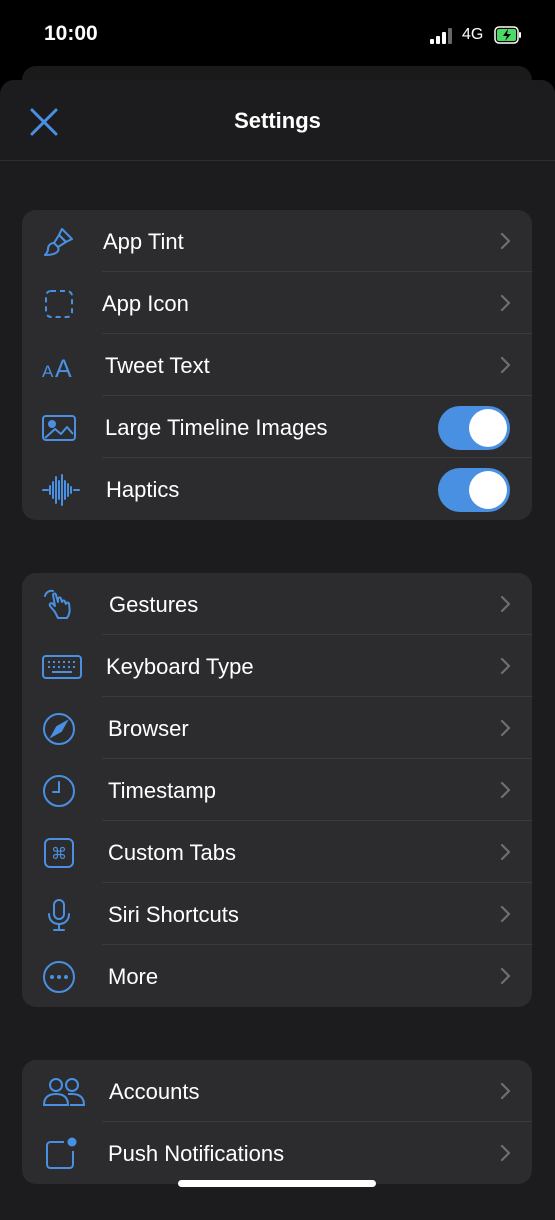 Image resolution: width=555 pixels, height=1220 pixels. I want to click on row-label: Accounts, so click(154, 1091).